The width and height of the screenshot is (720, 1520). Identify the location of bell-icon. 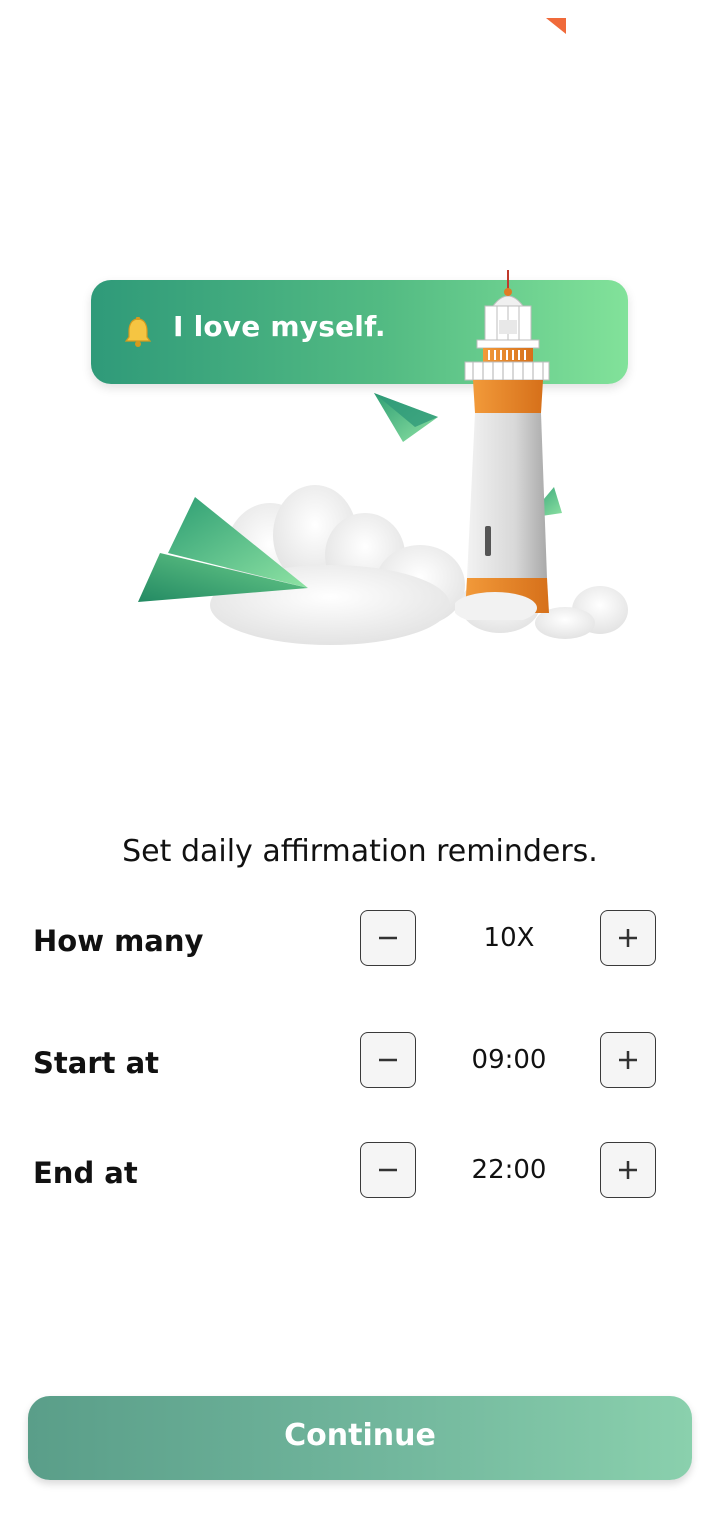
(138, 332).